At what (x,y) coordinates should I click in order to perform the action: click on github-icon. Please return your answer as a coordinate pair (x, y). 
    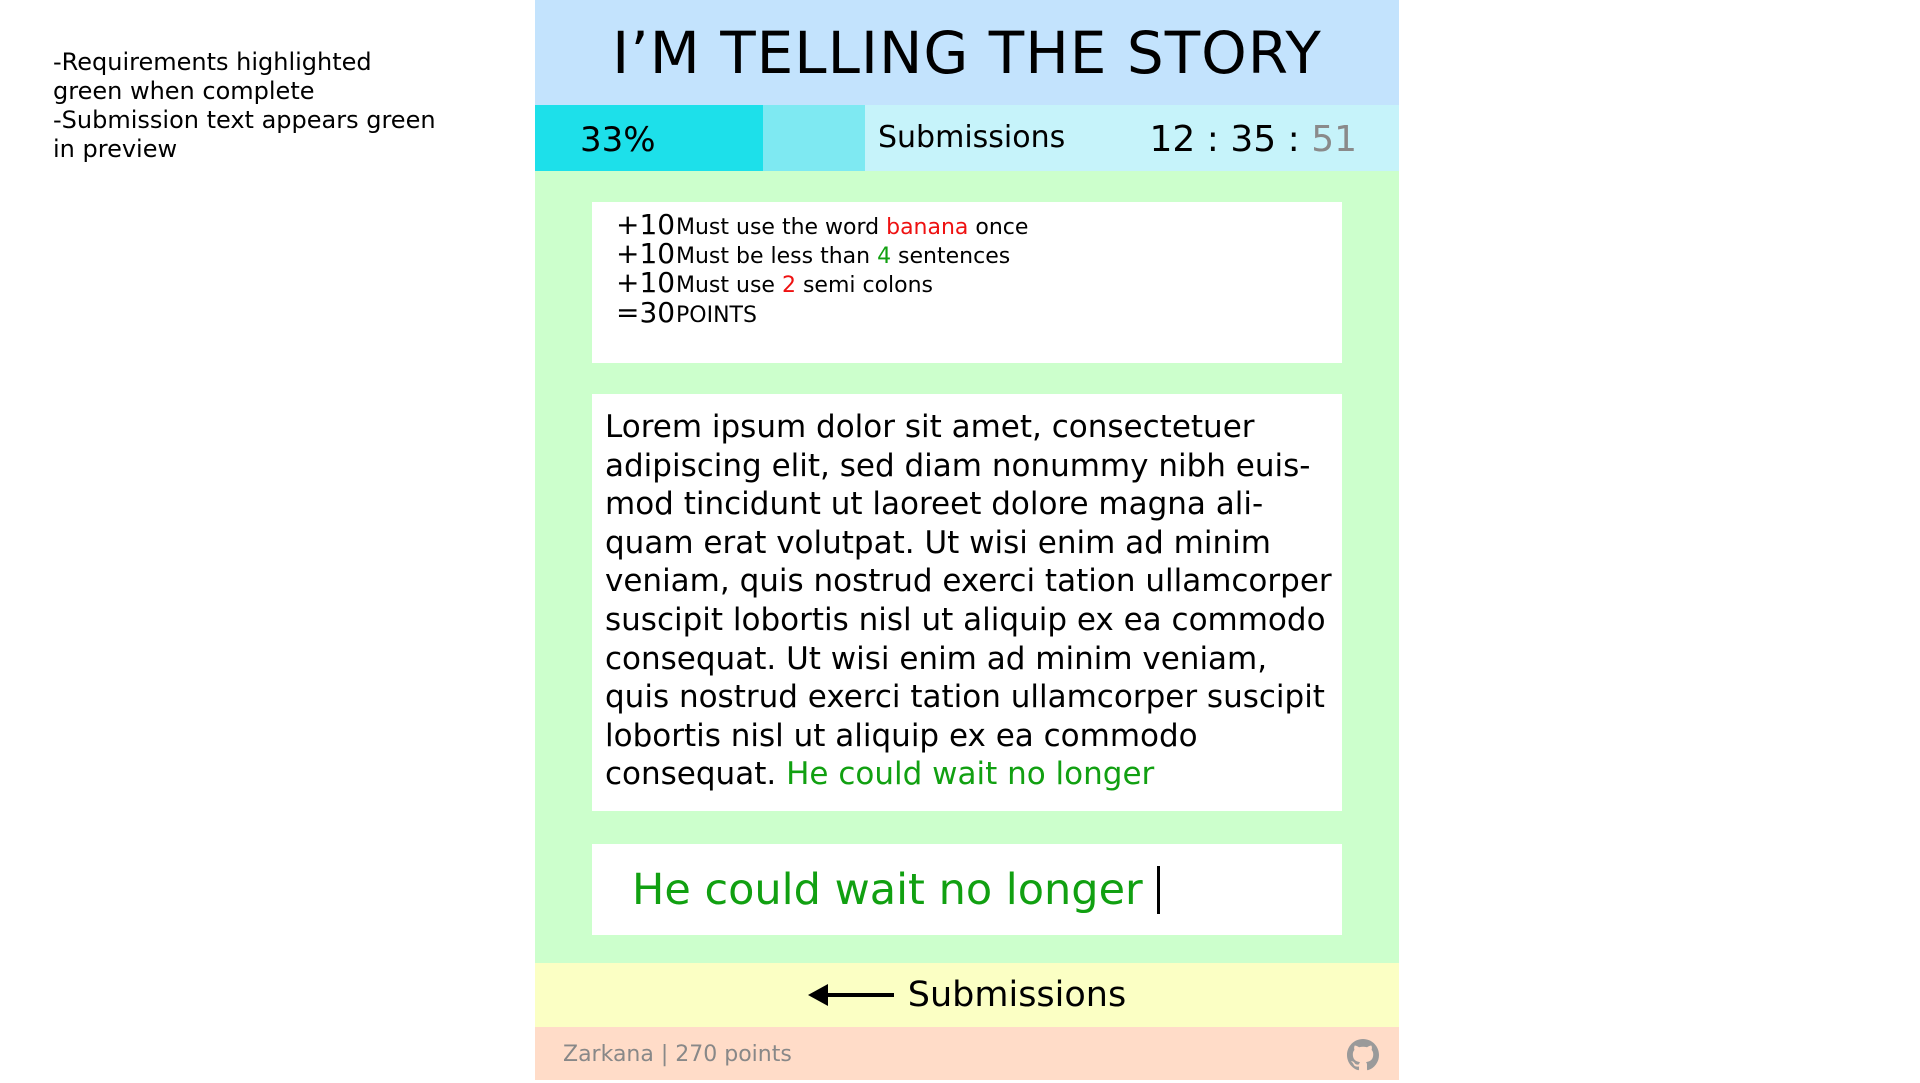
    Looking at the image, I should click on (1363, 1055).